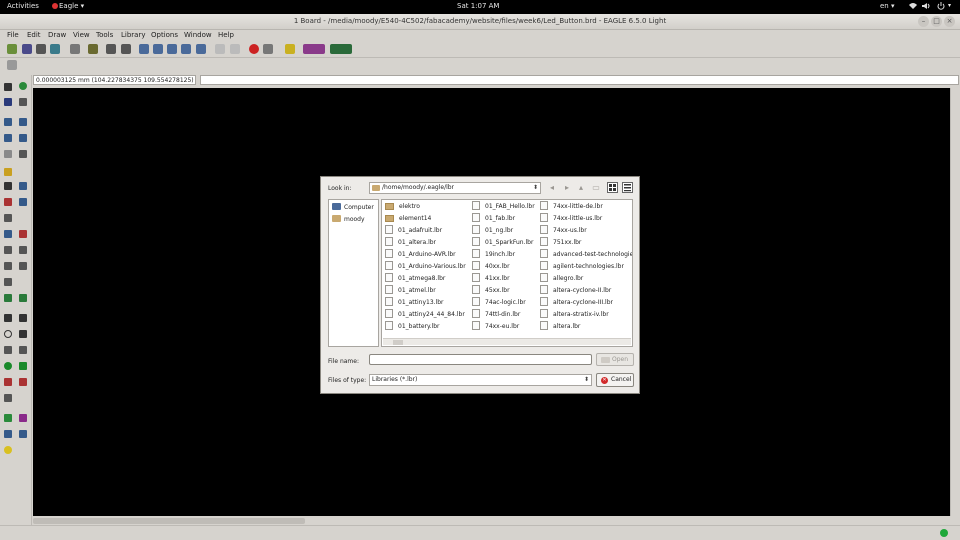 Image resolution: width=960 pixels, height=540 pixels. I want to click on via-icon, so click(8, 366).